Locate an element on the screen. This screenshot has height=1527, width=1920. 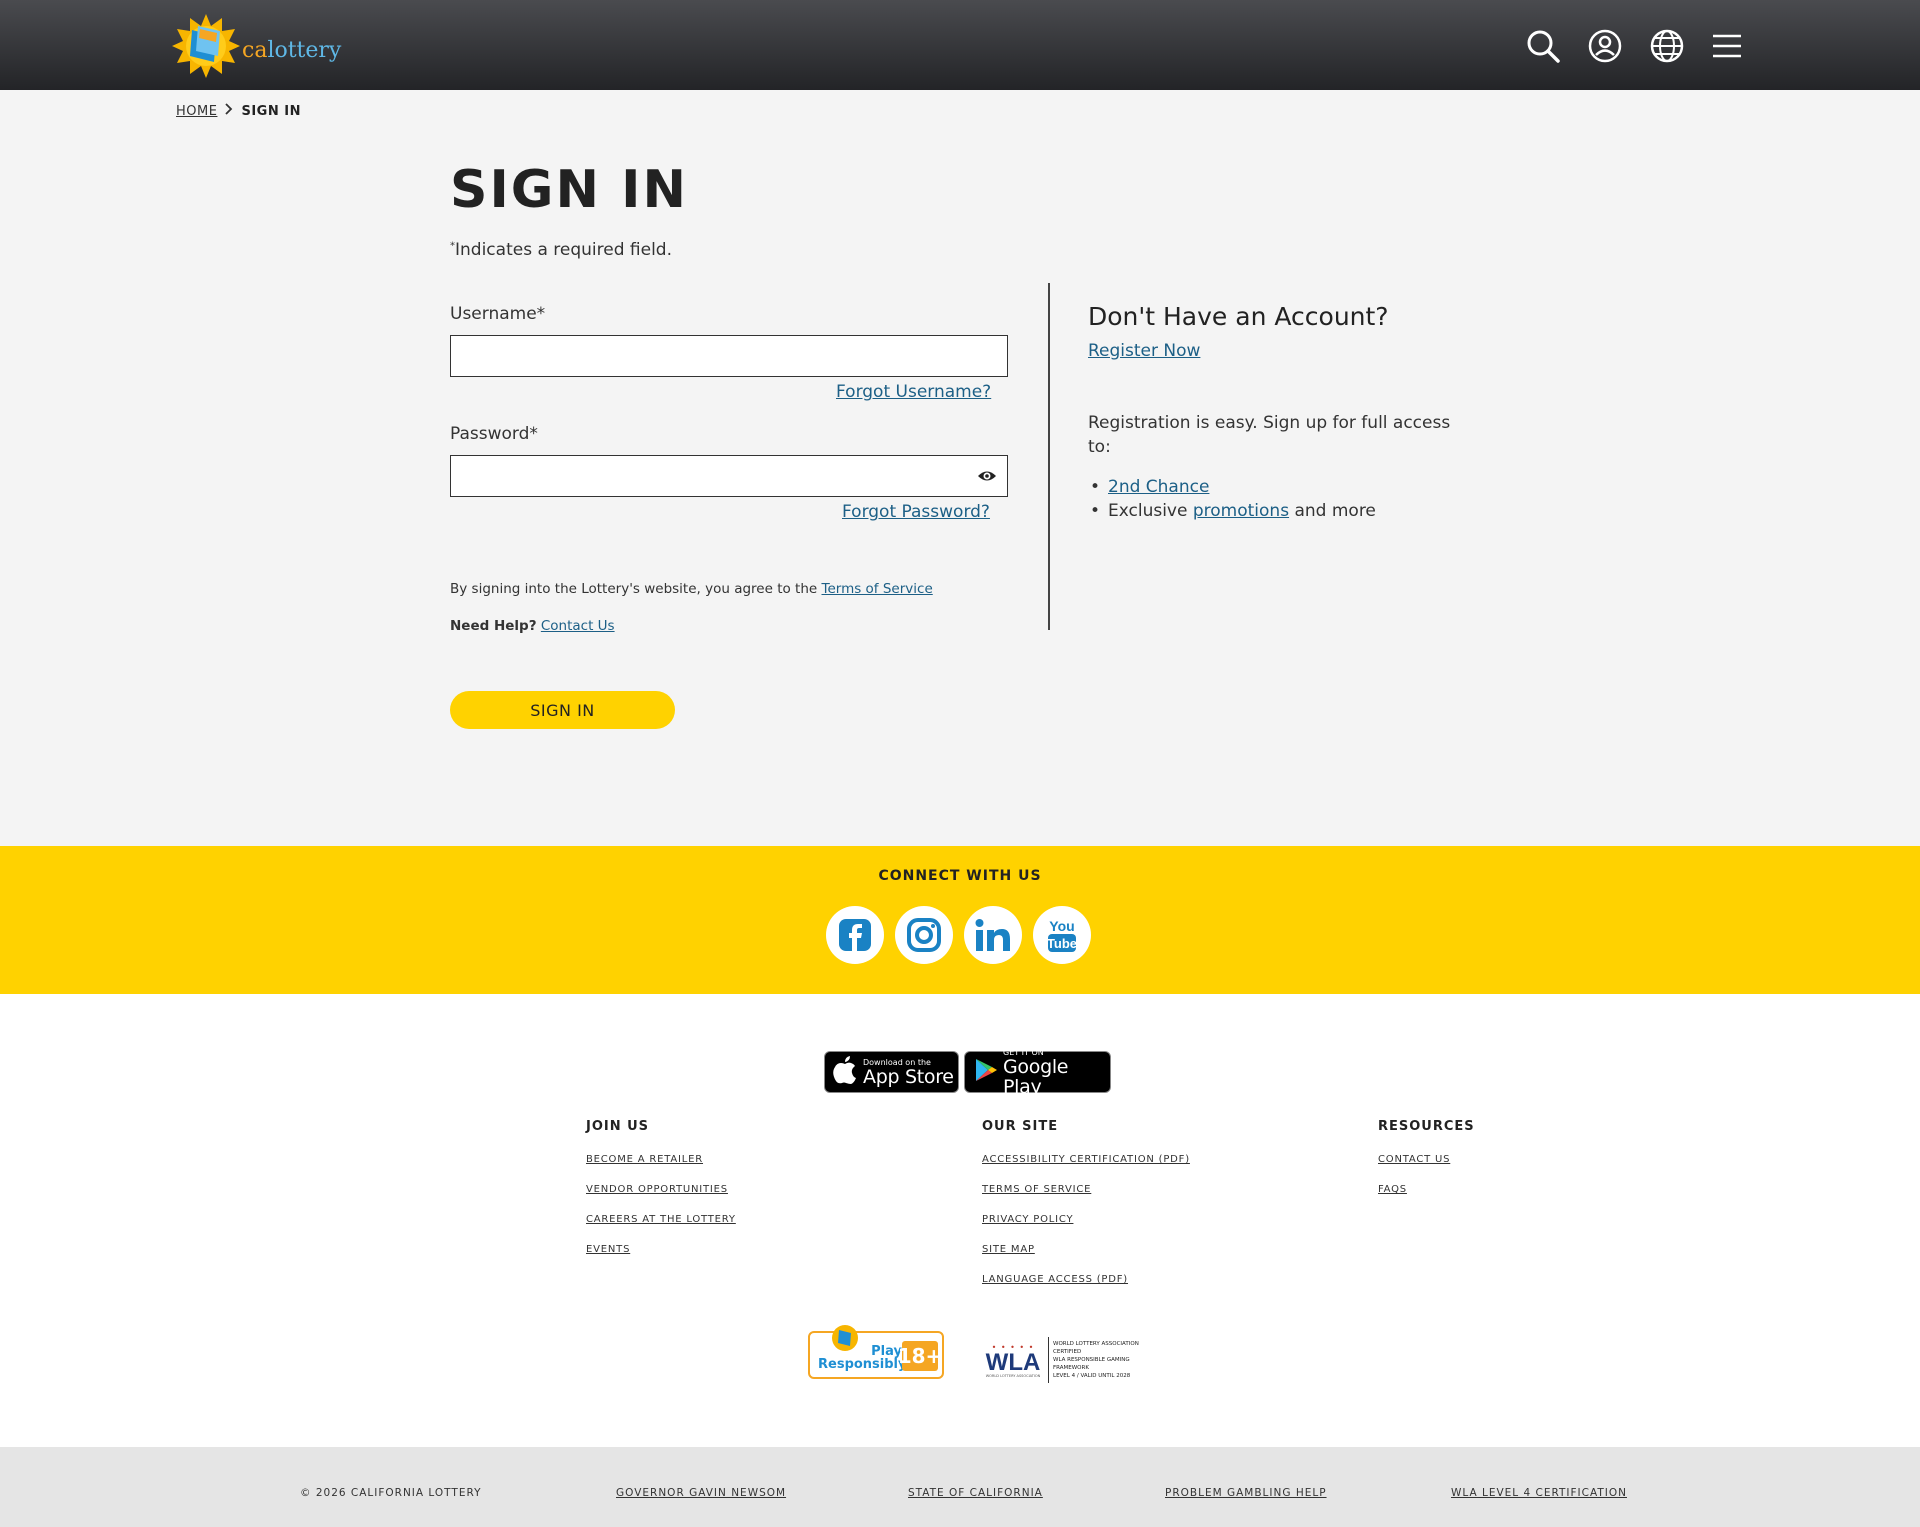
breadcrumb: HOME SIGN IN is located at coordinates (238, 111).